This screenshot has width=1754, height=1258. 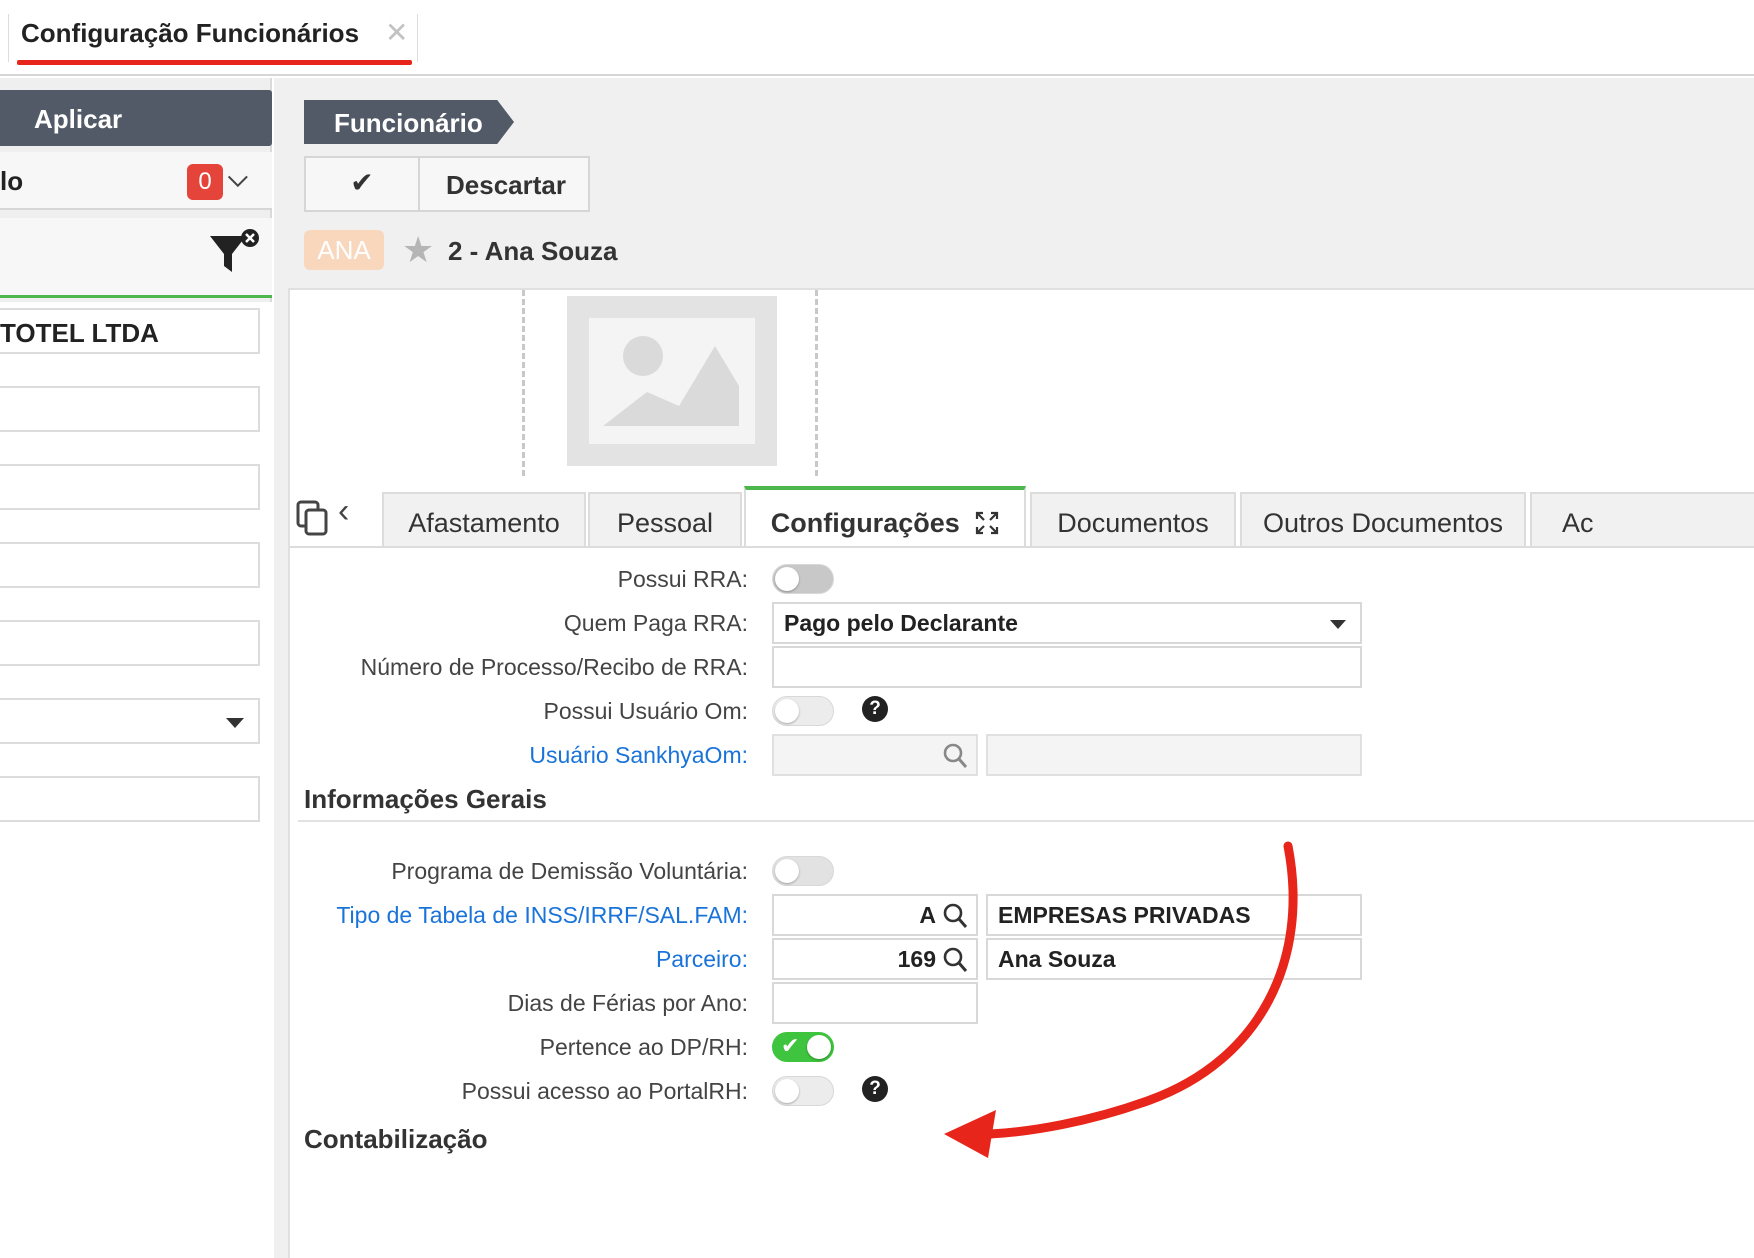 I want to click on tab-label: Ac, so click(x=1578, y=523).